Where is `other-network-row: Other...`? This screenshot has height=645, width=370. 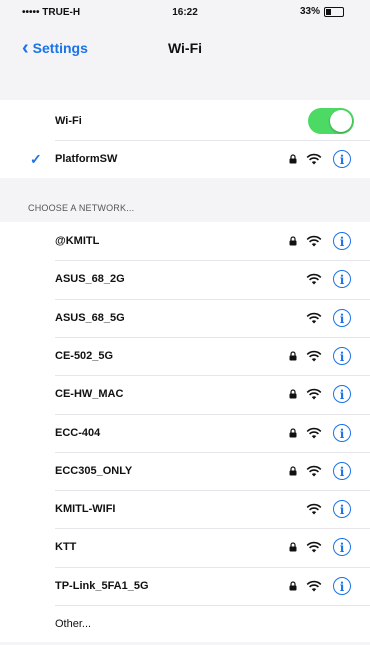
other-network-row: Other... is located at coordinates (185, 624).